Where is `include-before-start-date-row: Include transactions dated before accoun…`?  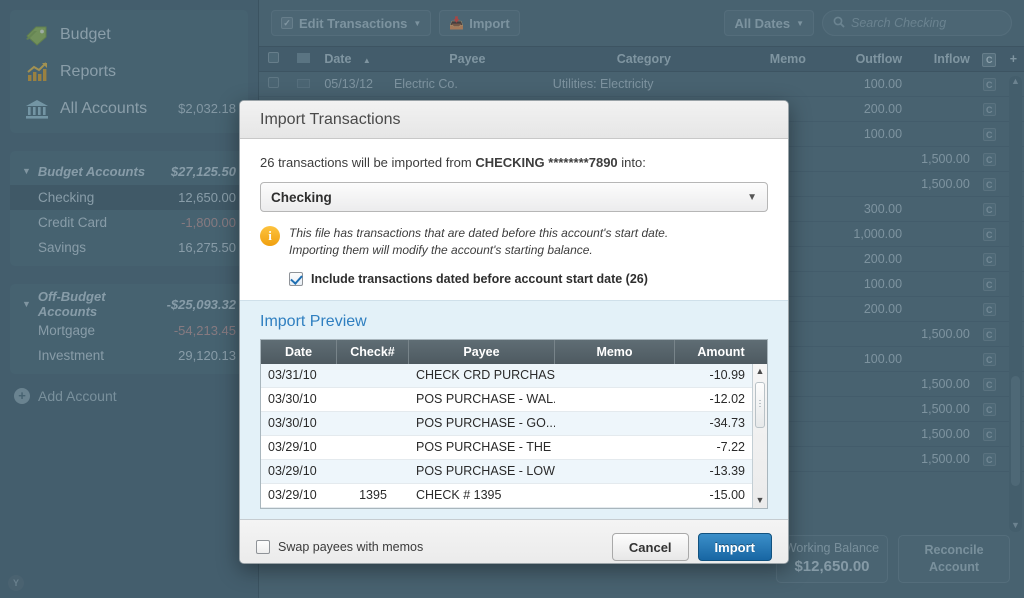 include-before-start-date-row: Include transactions dated before accoun… is located at coordinates (528, 278).